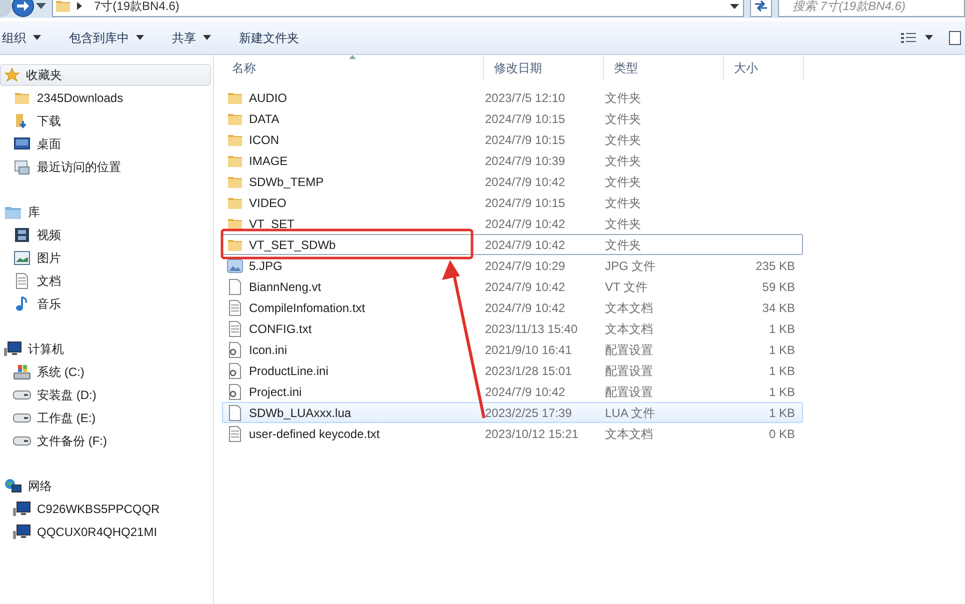 Image resolution: width=965 pixels, height=604 pixels. I want to click on file-row: DATA 2024/7/9 10:15 文件夹, so click(512, 118).